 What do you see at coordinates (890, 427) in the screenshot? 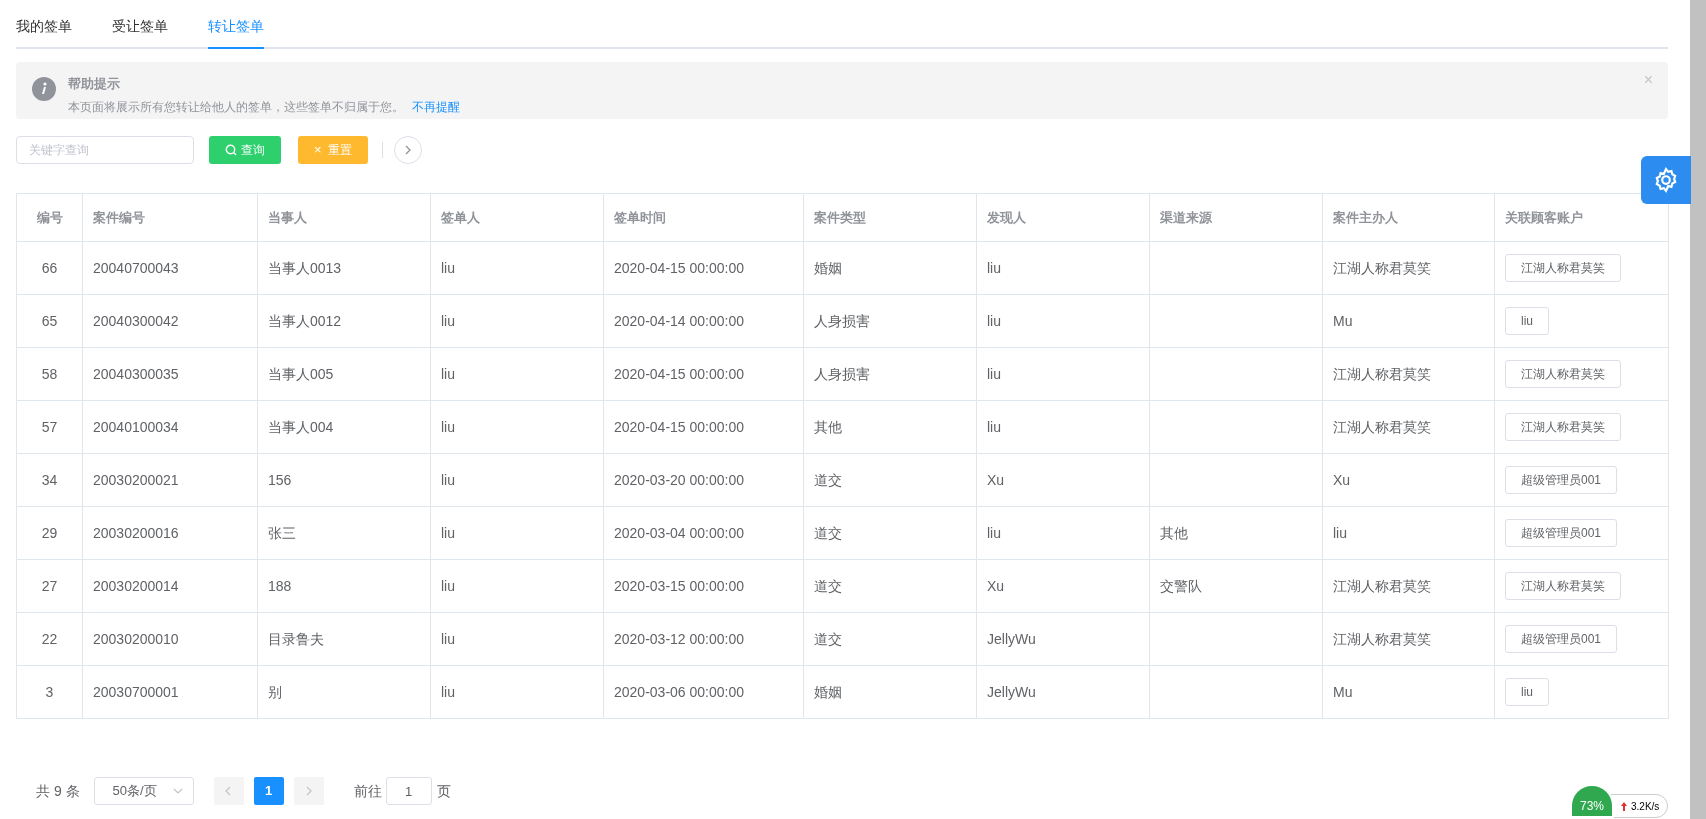
I see `table-cell: 其他` at bounding box center [890, 427].